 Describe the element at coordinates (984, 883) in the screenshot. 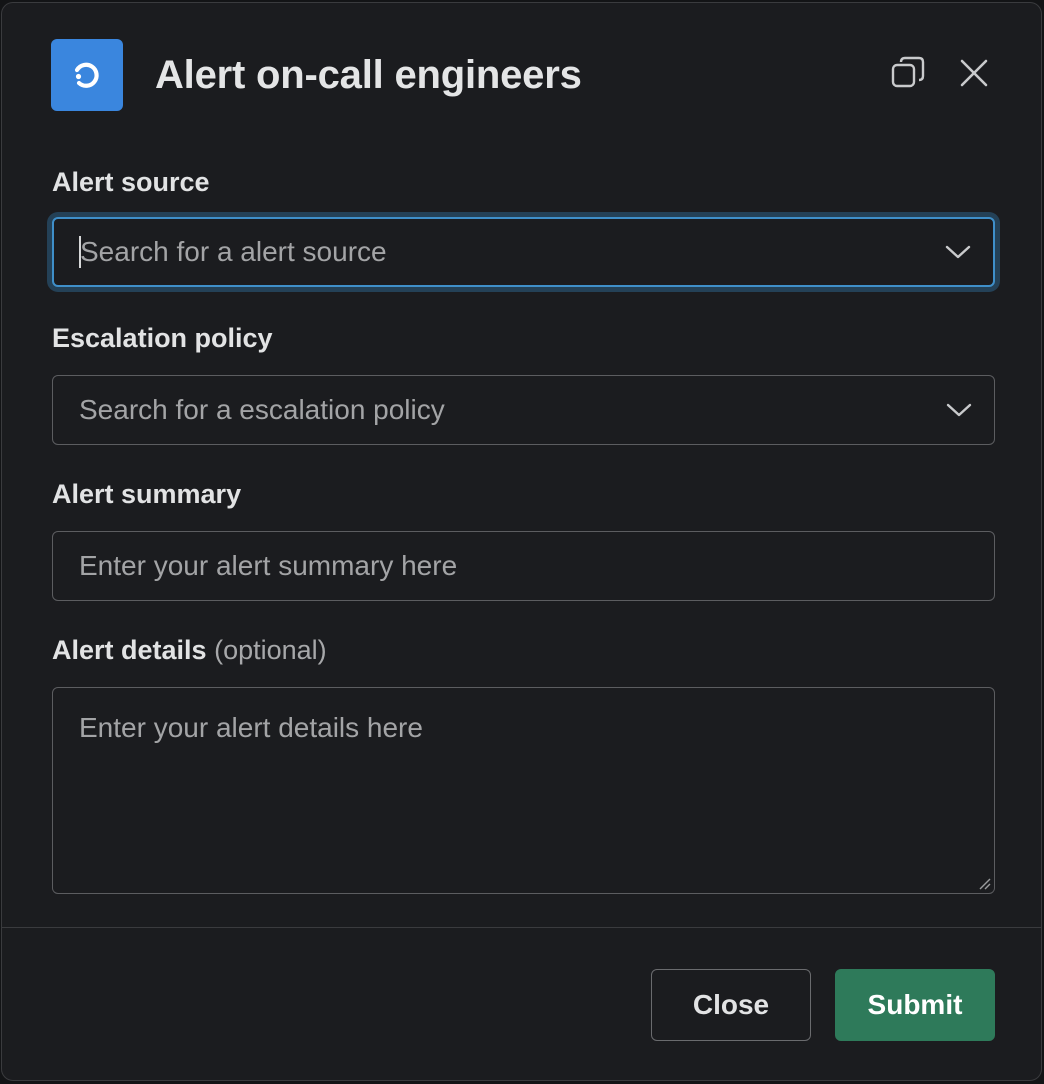

I see `resize-handle-icon` at that location.